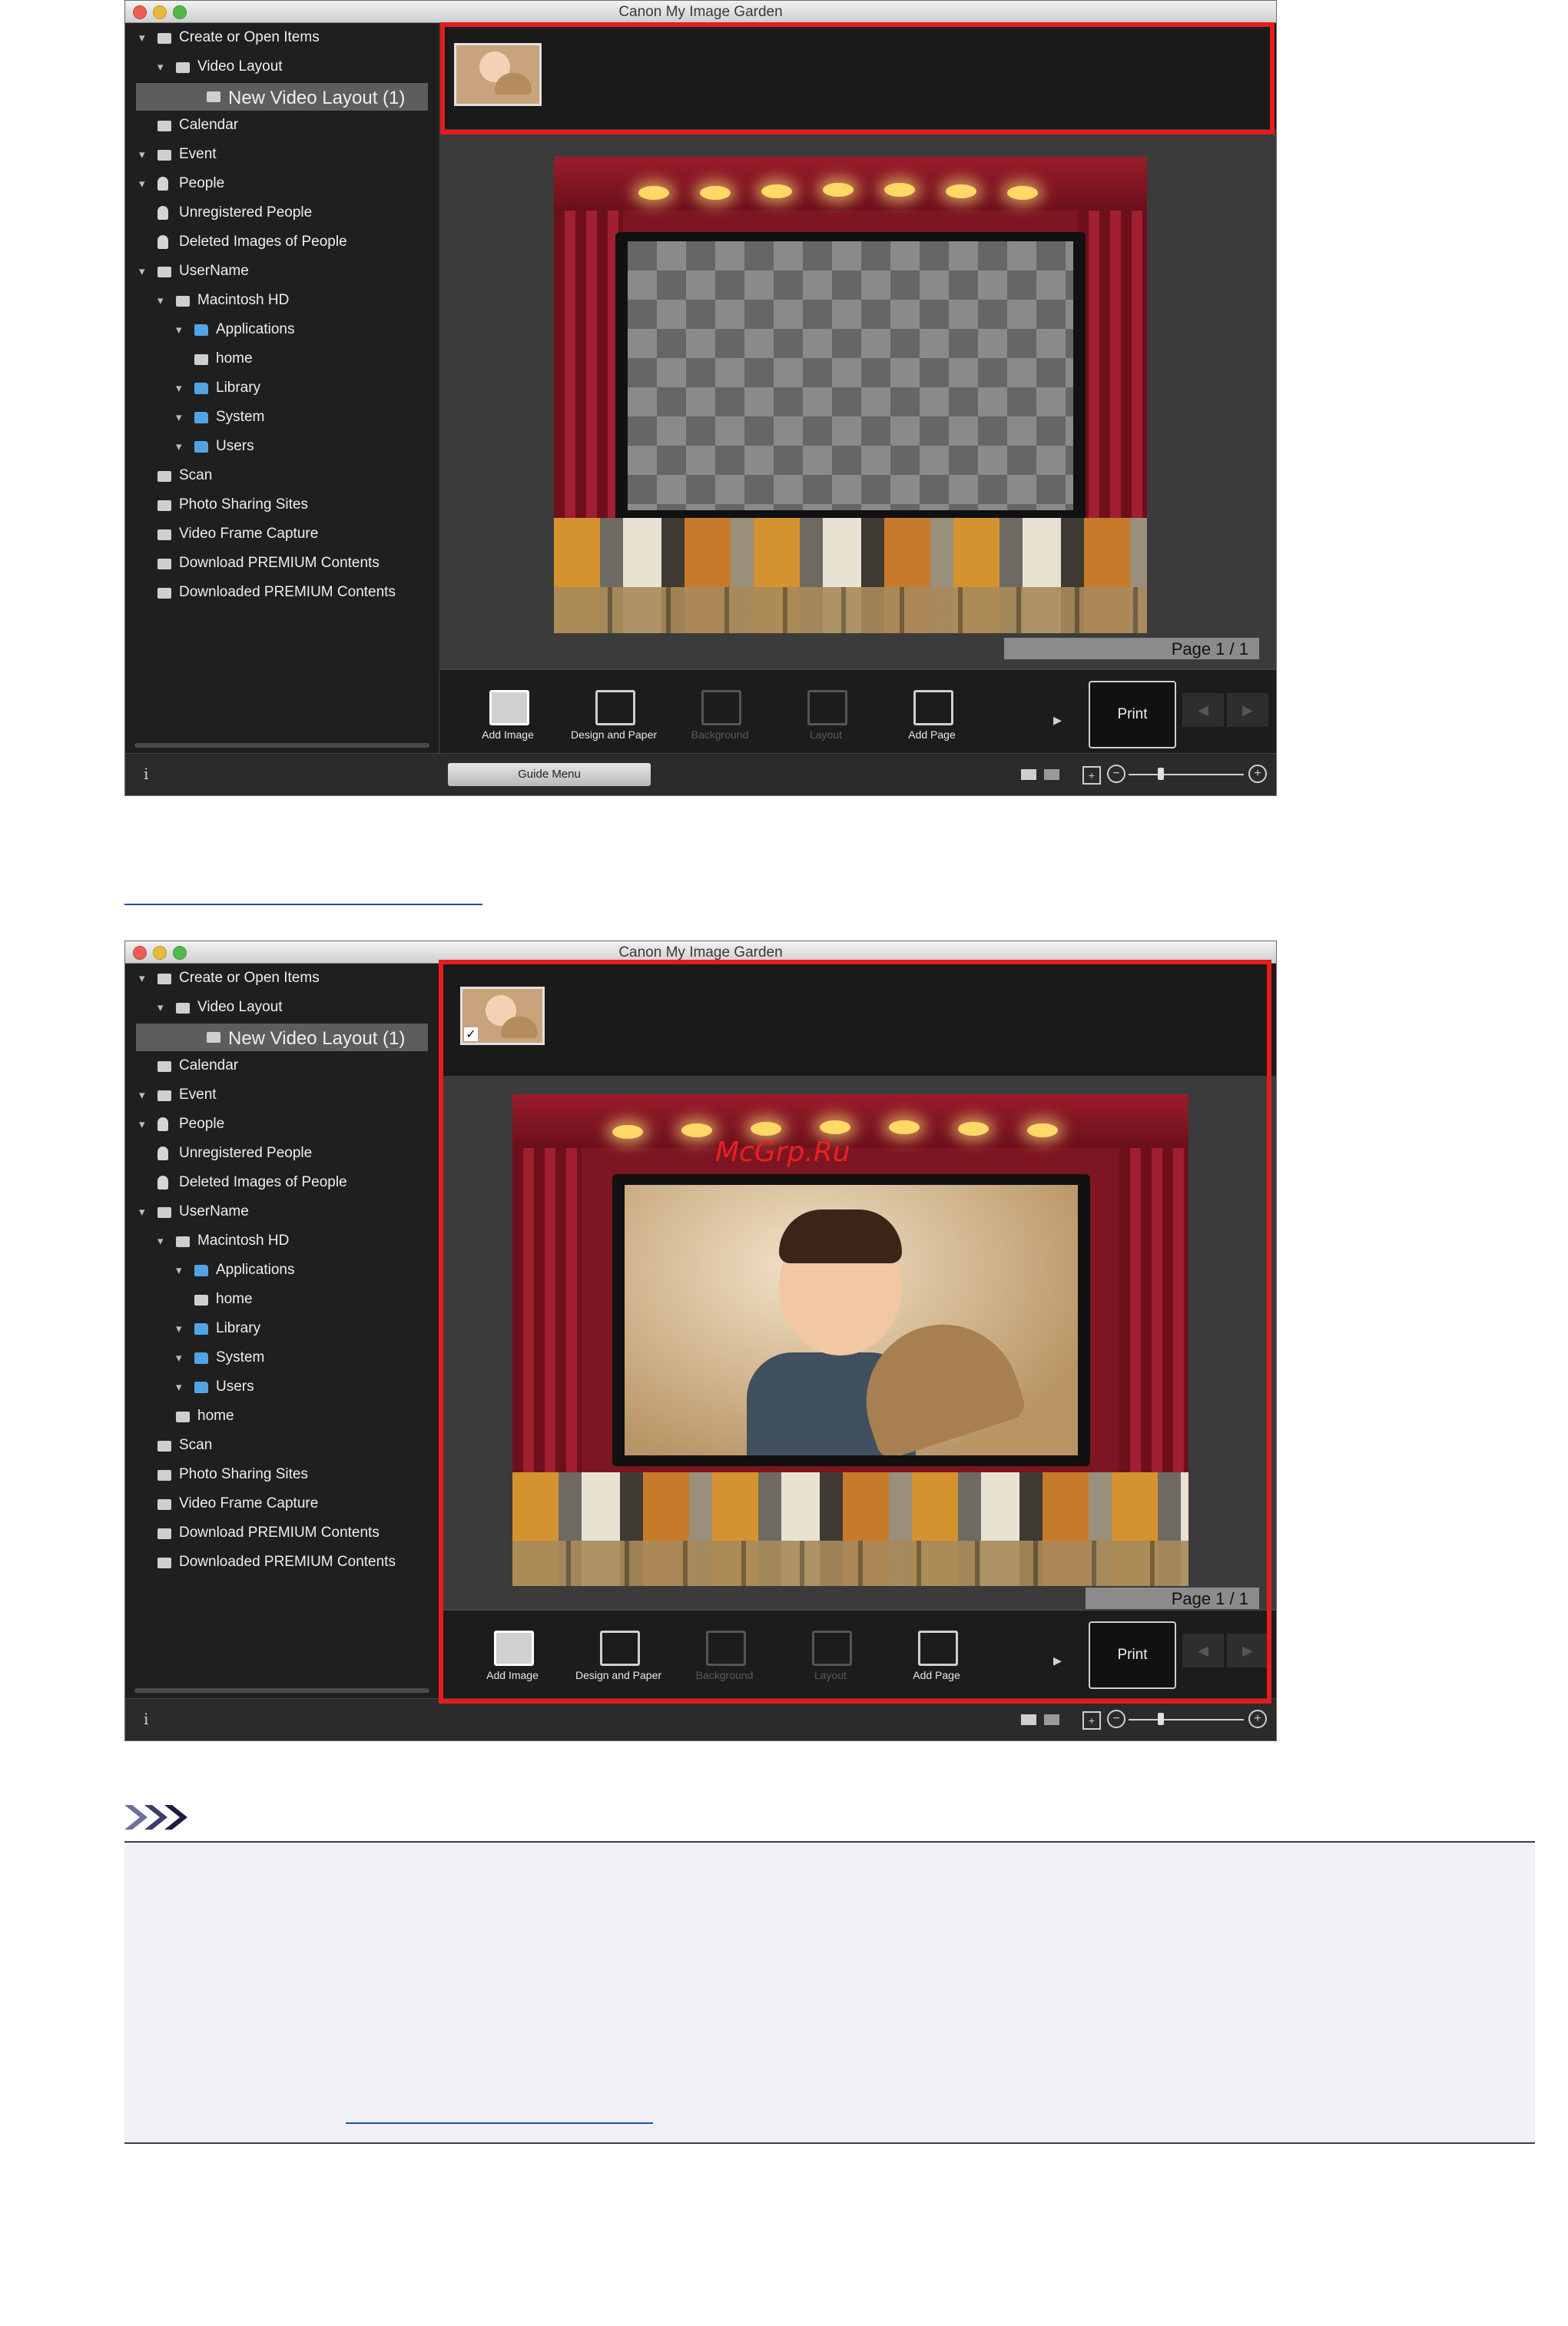 The image size is (1568, 2326). I want to click on document-link, so click(303, 904).